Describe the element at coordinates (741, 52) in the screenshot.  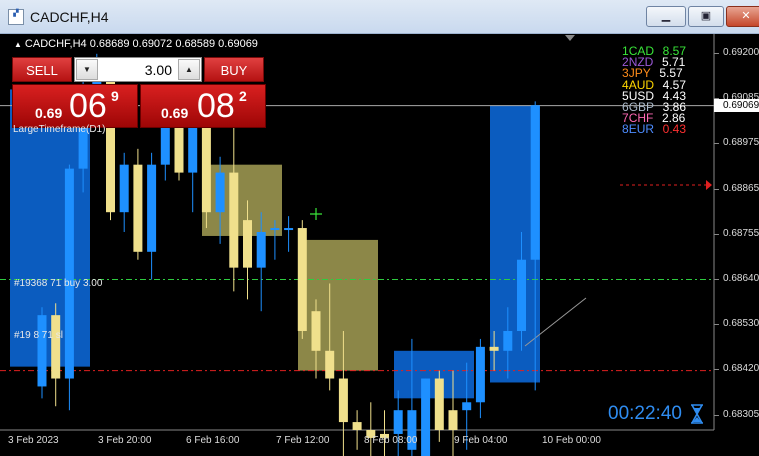
I see `price-tick-label: 0.69200` at that location.